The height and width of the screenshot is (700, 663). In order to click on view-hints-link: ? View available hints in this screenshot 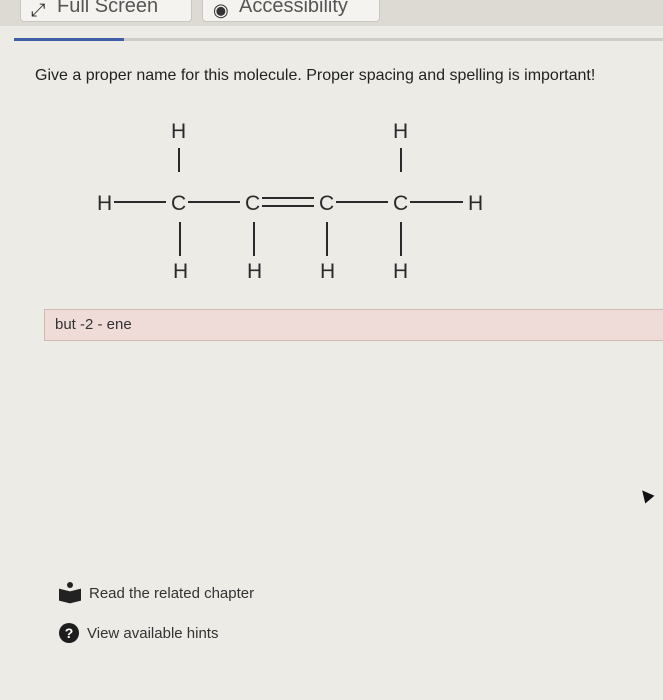, I will do `click(138, 633)`.